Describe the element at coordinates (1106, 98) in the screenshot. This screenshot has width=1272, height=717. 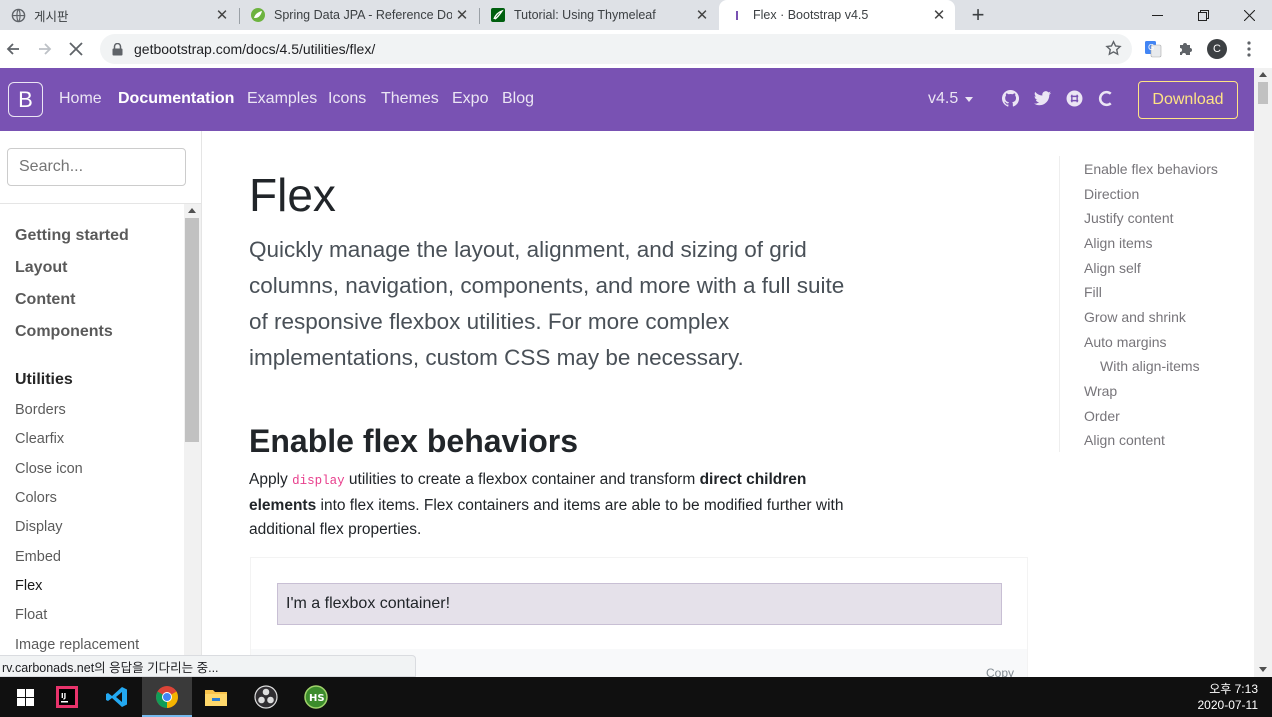
I see `opencollective-icon` at that location.